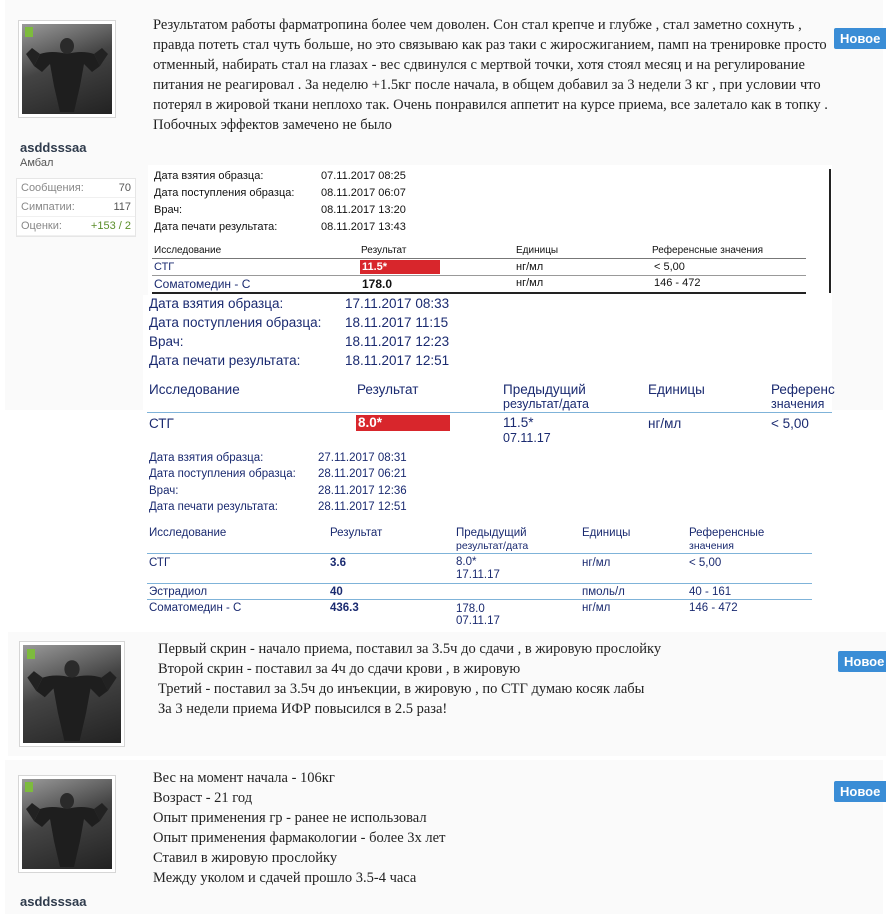 This screenshot has width=886, height=914. Describe the element at coordinates (400, 267) in the screenshot. I see `result-flag: 11.5*` at that location.